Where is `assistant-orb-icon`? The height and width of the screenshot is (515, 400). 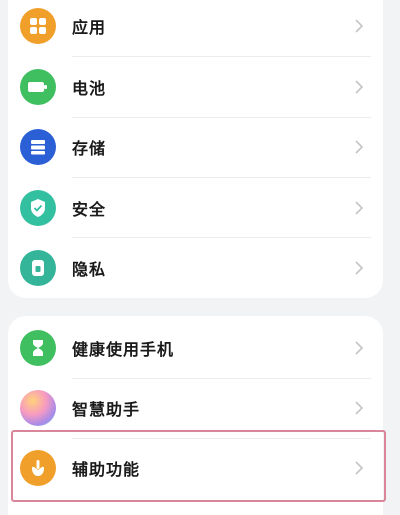 assistant-orb-icon is located at coordinates (38, 408).